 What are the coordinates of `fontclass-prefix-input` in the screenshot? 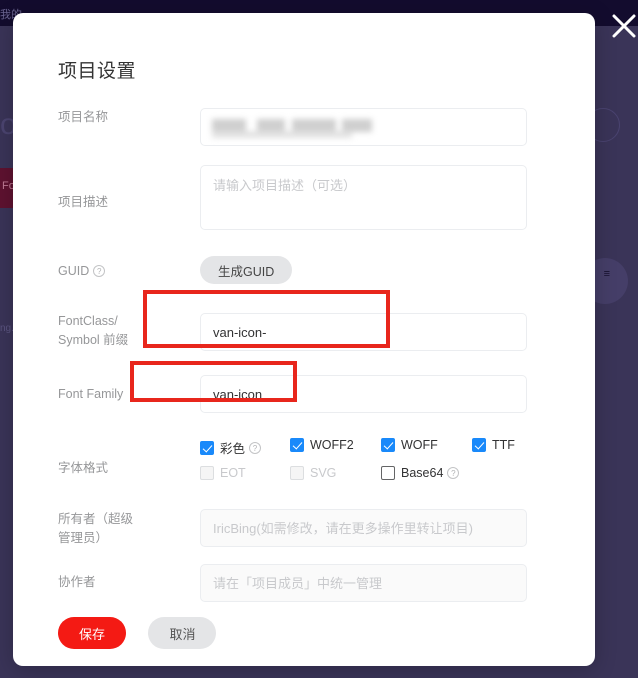 It's located at (363, 332).